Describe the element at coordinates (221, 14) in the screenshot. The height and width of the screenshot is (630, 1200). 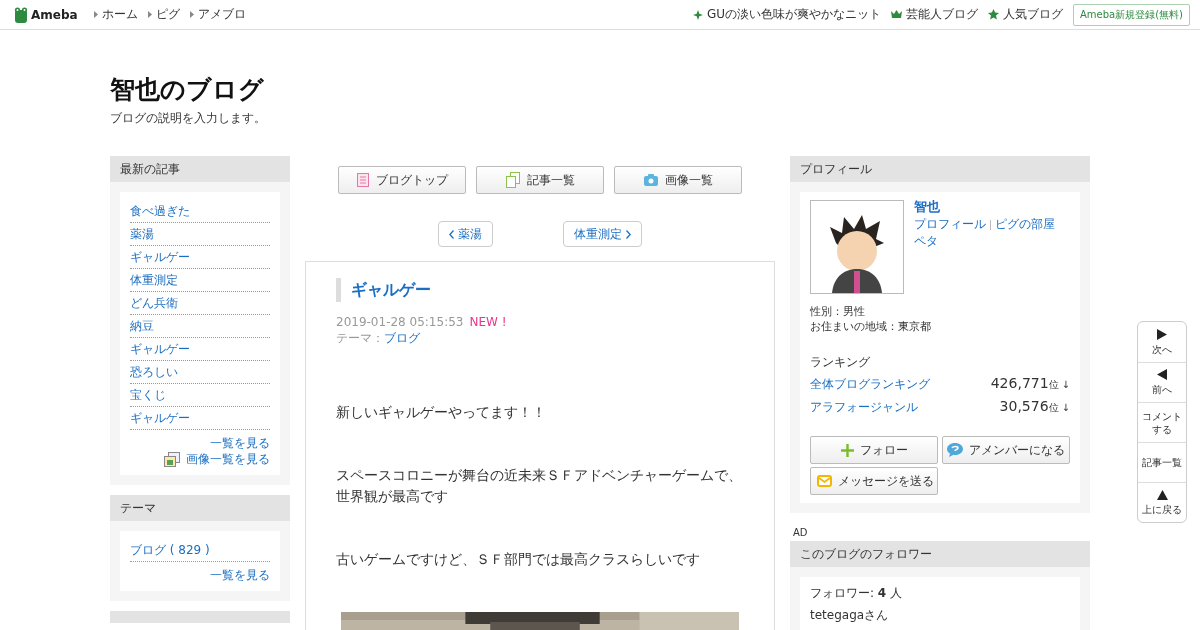
I see `nav-link: アメブロ` at that location.